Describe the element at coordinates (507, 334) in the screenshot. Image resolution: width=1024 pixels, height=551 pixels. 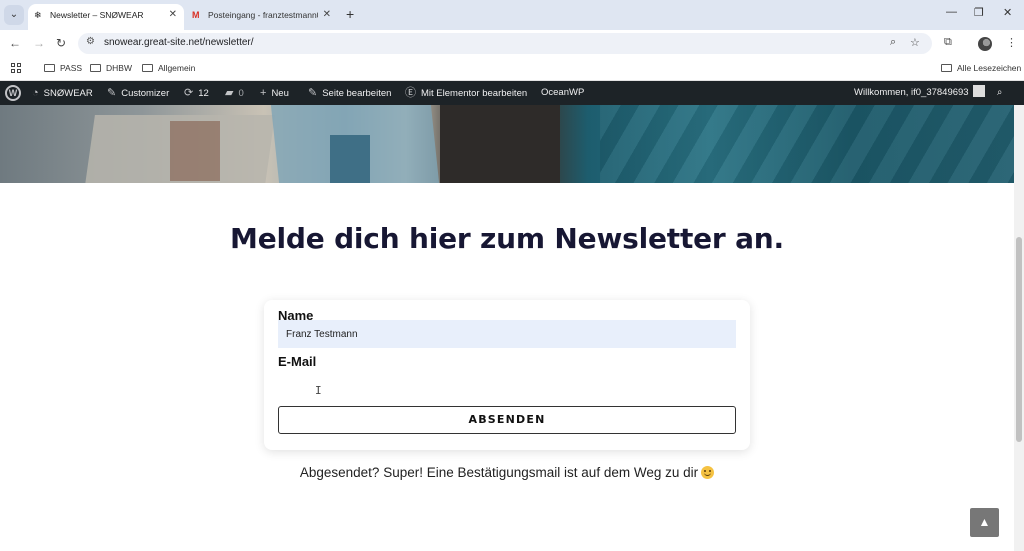
I see `name-field` at that location.